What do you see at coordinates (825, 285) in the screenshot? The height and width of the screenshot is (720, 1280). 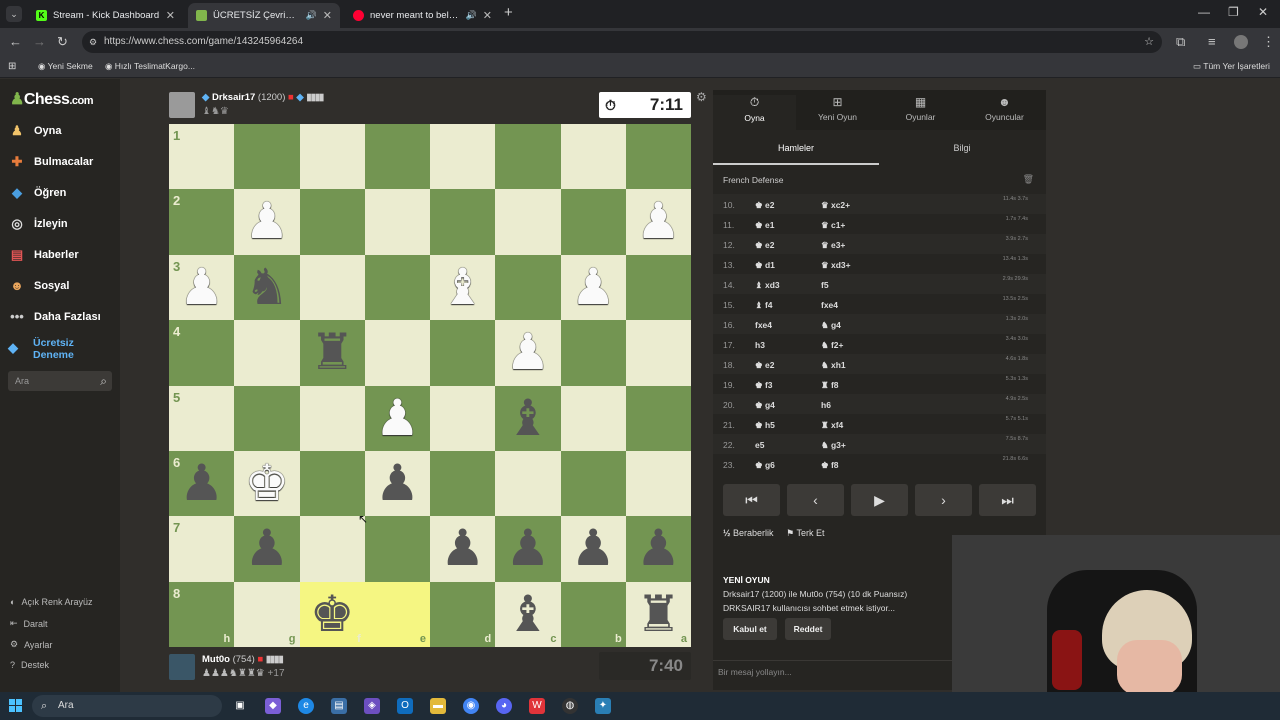 I see `black-move: f5` at bounding box center [825, 285].